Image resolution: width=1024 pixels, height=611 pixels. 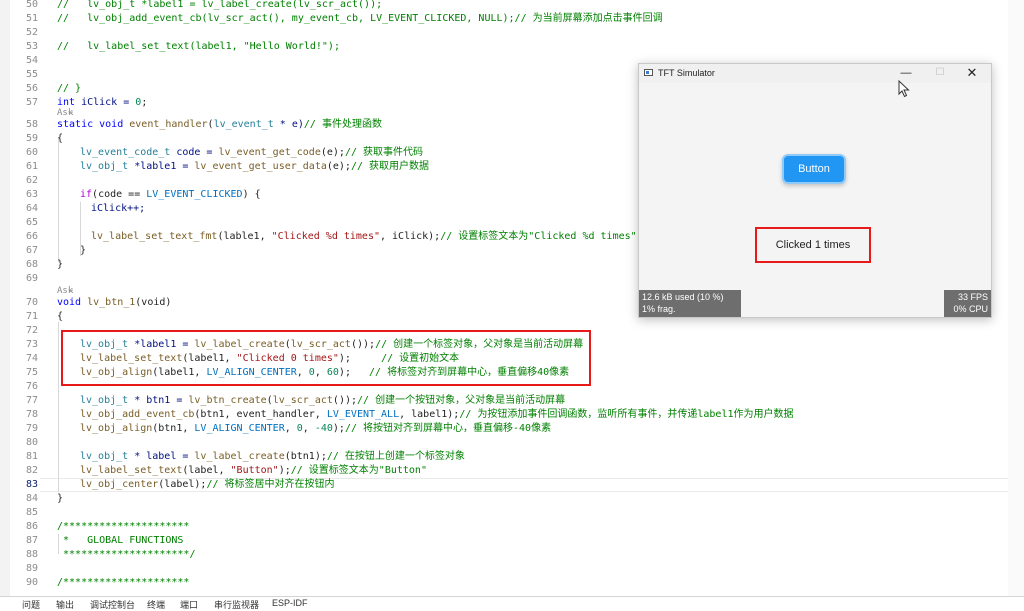 I want to click on line-number: 74, so click(x=31, y=358).